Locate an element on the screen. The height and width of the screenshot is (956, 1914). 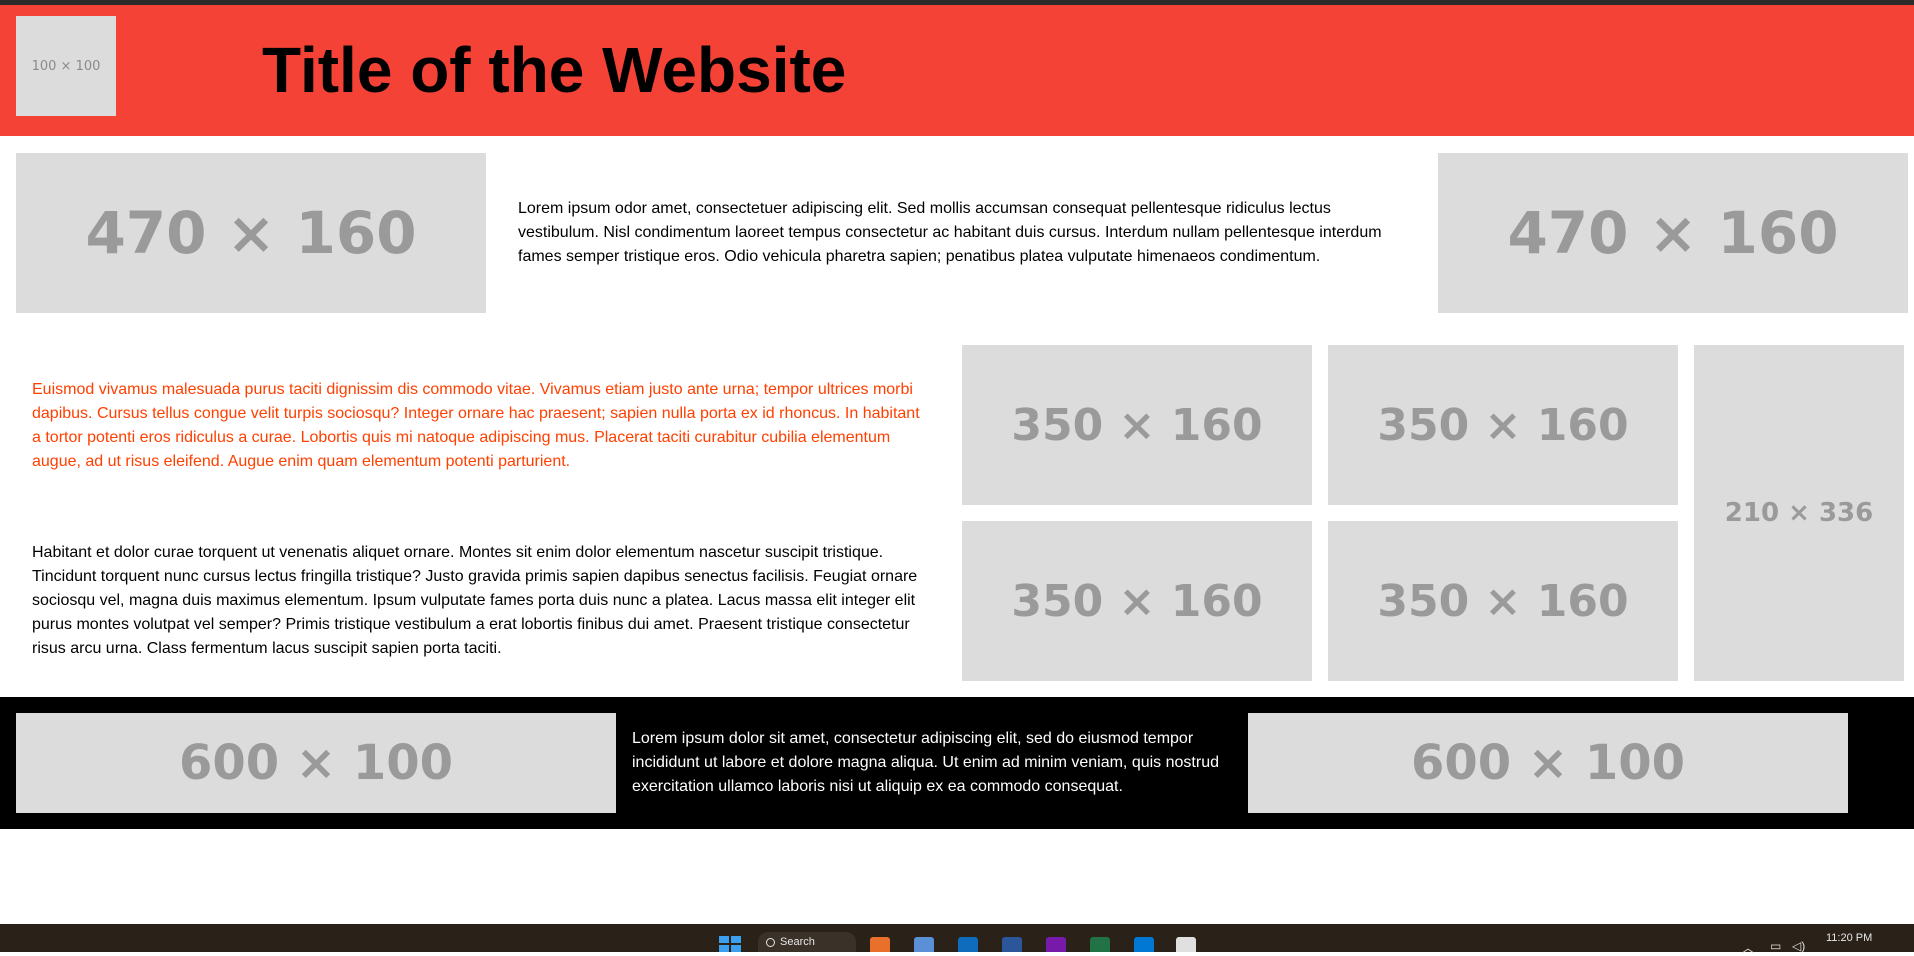
windows-start-icon is located at coordinates (730, 944).